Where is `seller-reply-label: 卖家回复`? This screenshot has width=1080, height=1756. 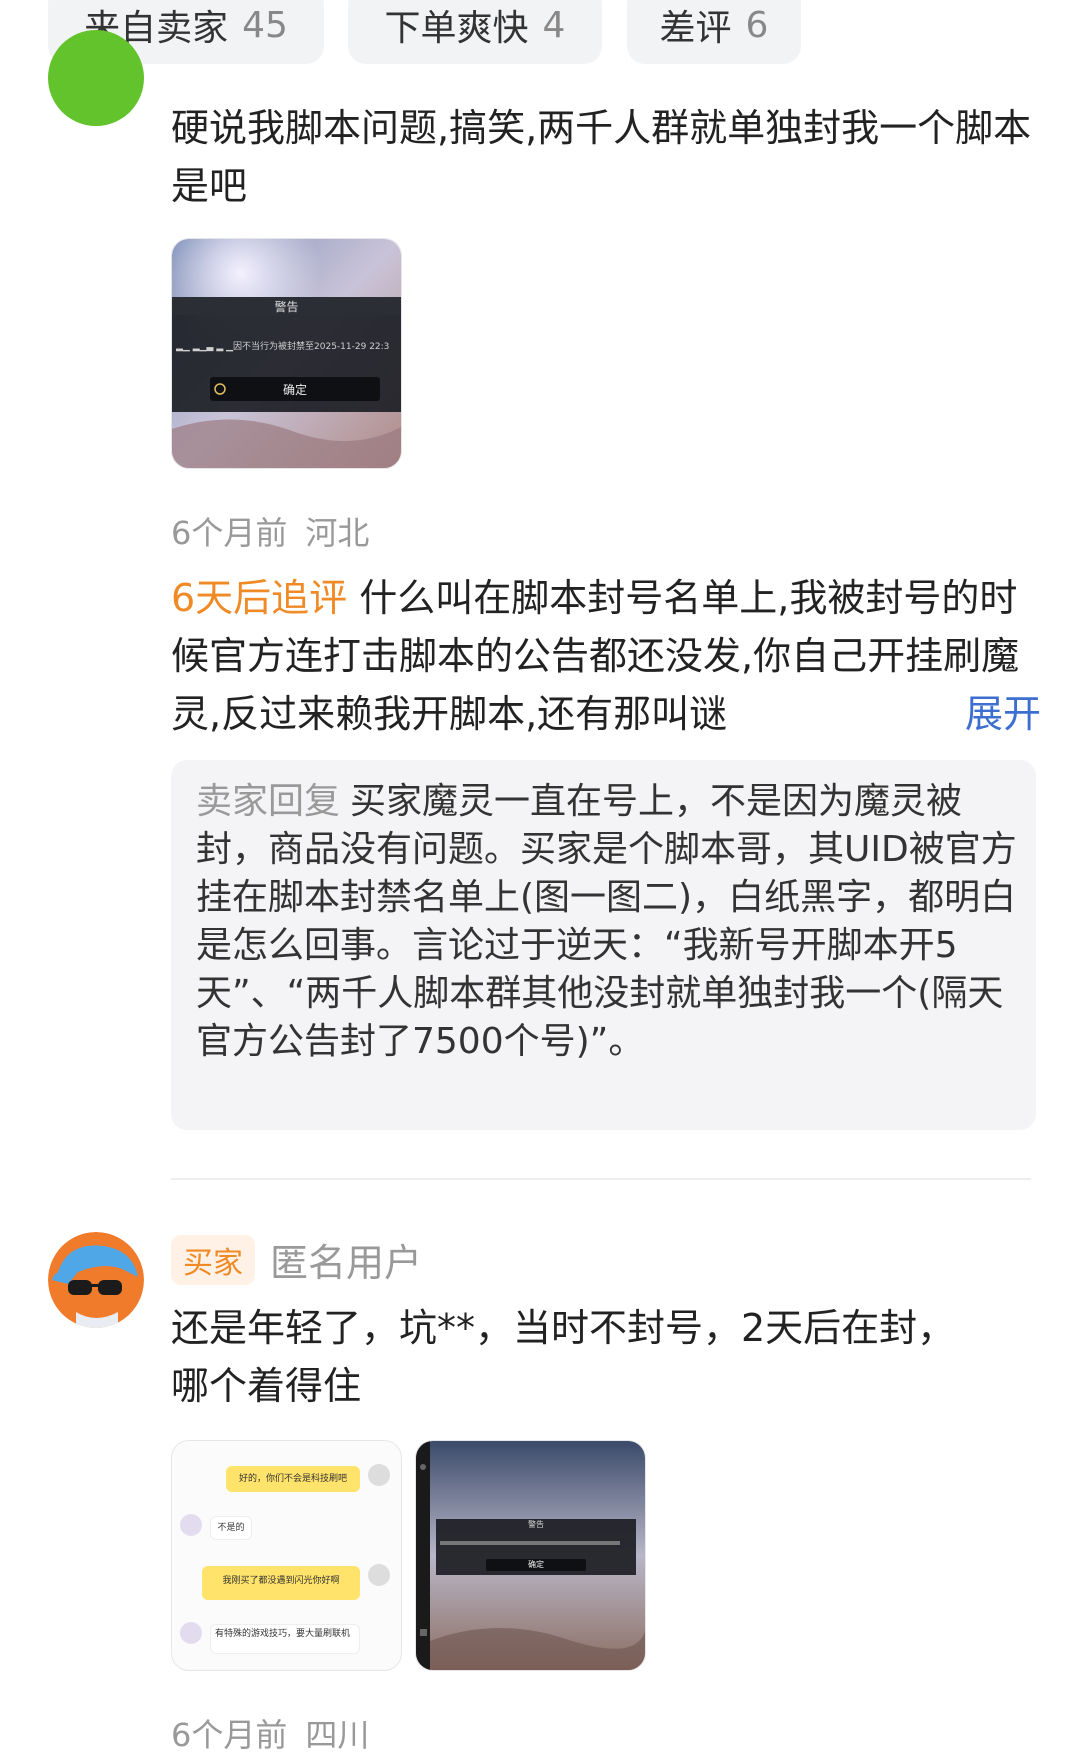
seller-reply-label: 卖家回复 is located at coordinates (268, 801).